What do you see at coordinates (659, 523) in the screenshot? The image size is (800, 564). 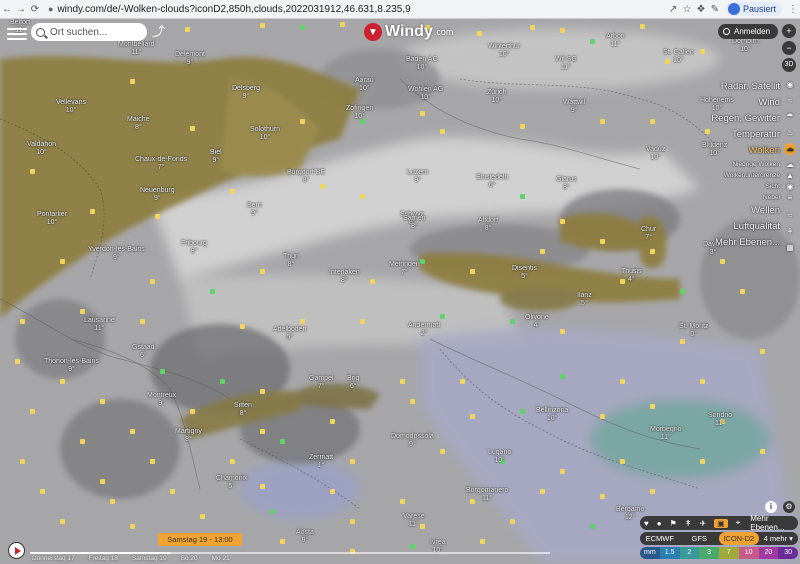 I see `pressure-icon: ●` at bounding box center [659, 523].